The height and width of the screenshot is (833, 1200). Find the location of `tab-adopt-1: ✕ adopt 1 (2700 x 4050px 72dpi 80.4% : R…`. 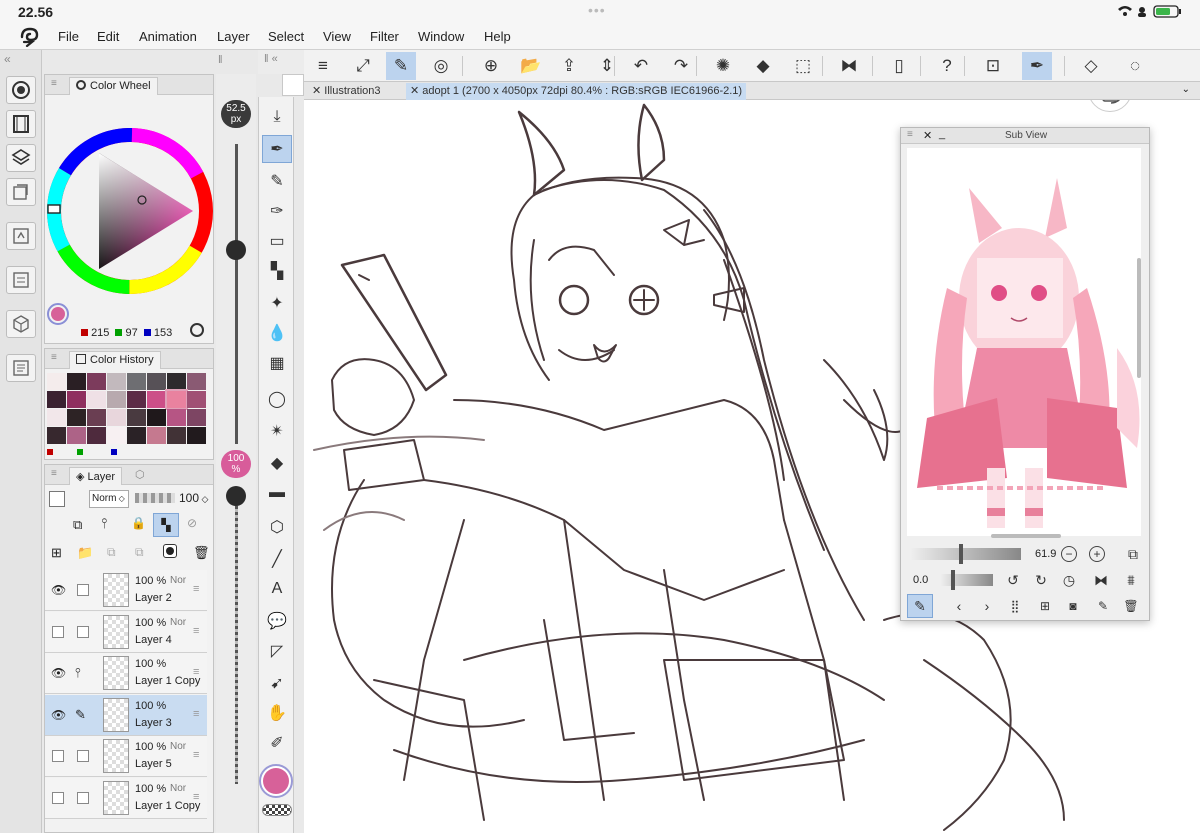

tab-adopt-1: ✕ adopt 1 (2700 x 4050px 72dpi 80.4% : R… is located at coordinates (576, 91).